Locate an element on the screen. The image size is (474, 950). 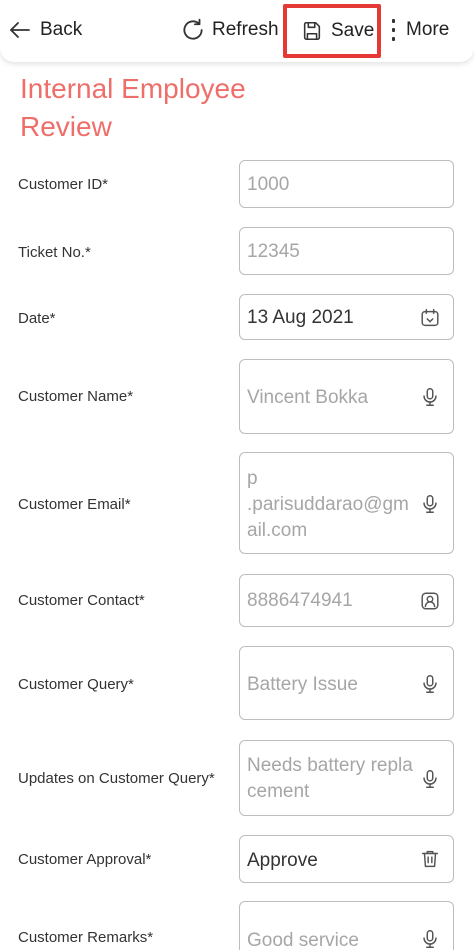
date-value: 13 Aug 2021 is located at coordinates (300, 317).